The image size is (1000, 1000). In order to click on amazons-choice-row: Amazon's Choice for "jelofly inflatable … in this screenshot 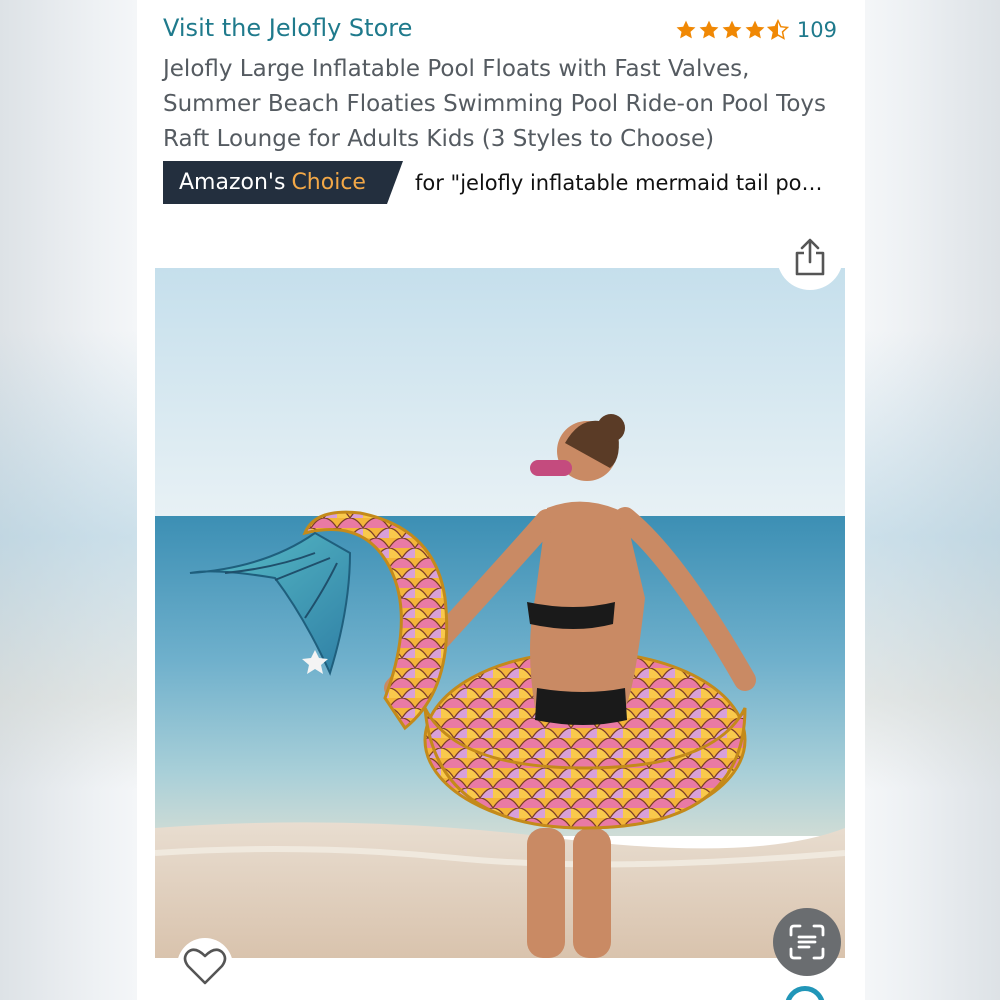, I will do `click(508, 182)`.